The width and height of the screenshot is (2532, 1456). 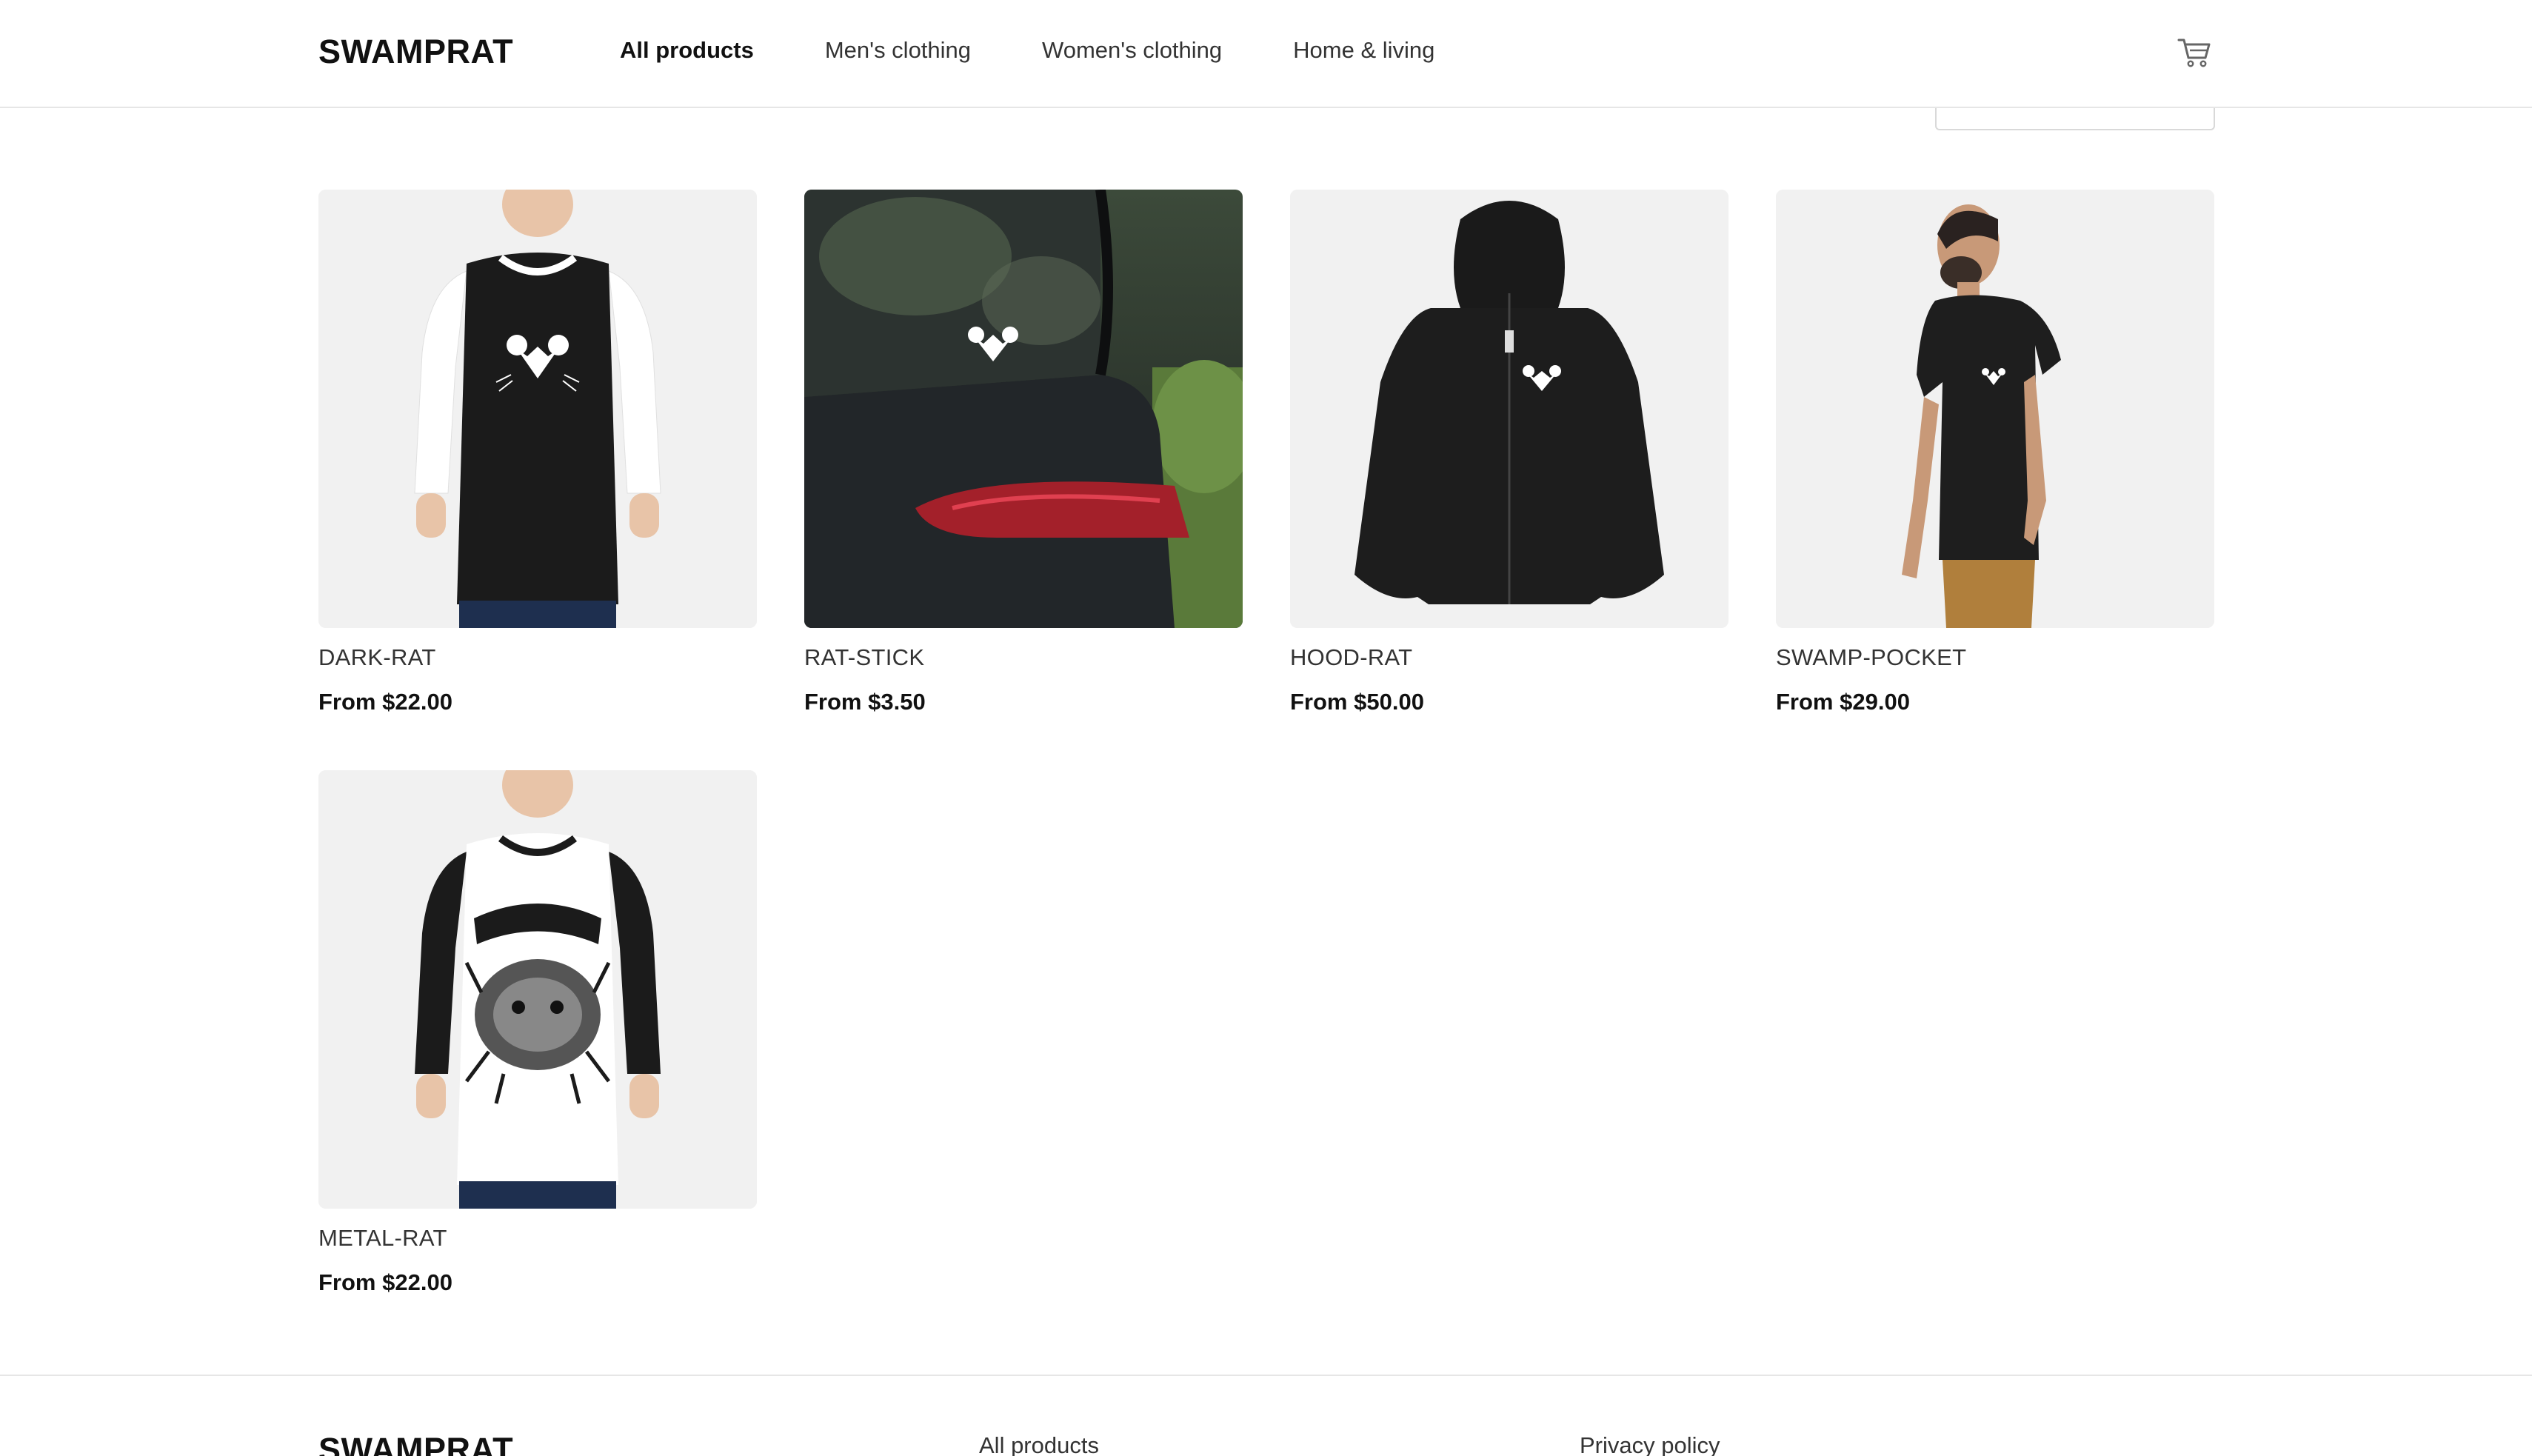 I want to click on product-card-dark-rat: DARK-RAT From $22.00, so click(x=538, y=452).